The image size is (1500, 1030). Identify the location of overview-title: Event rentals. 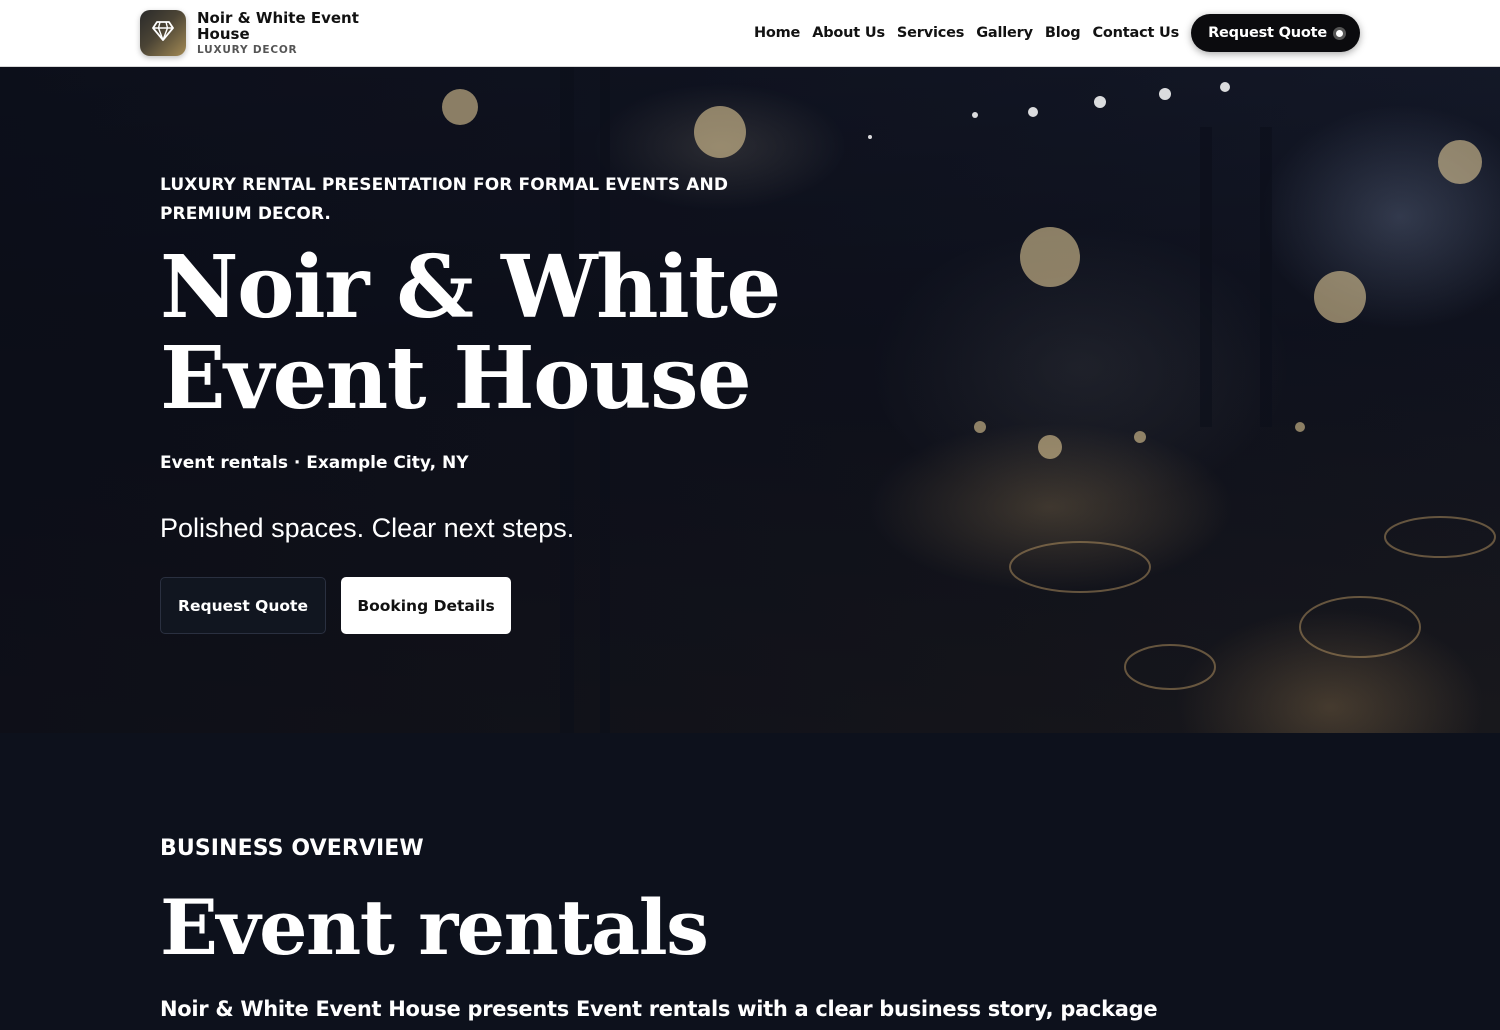
(434, 927).